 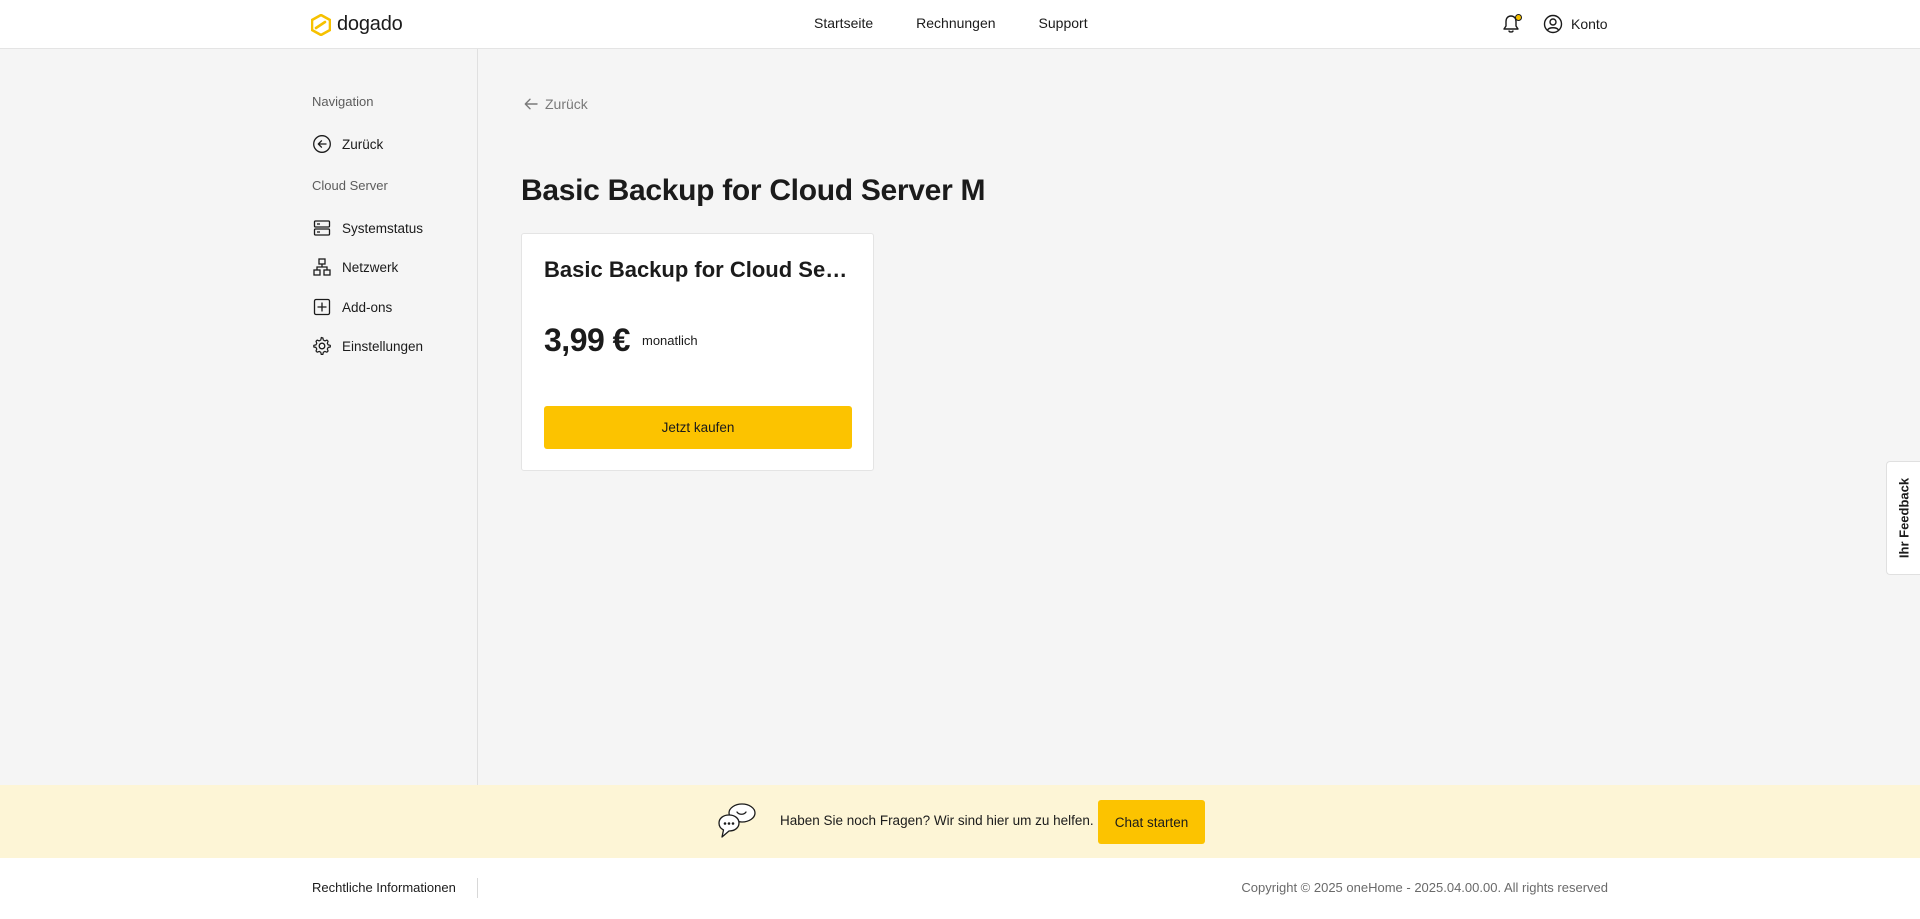 I want to click on arrow-left-circle-icon, so click(x=322, y=144).